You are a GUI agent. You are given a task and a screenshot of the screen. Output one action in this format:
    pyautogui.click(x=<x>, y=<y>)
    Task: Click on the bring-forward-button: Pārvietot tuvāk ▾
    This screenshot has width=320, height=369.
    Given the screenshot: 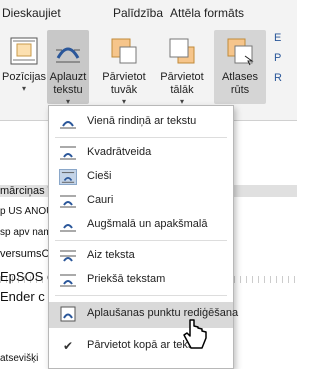 What is the action you would take?
    pyautogui.click(x=124, y=68)
    